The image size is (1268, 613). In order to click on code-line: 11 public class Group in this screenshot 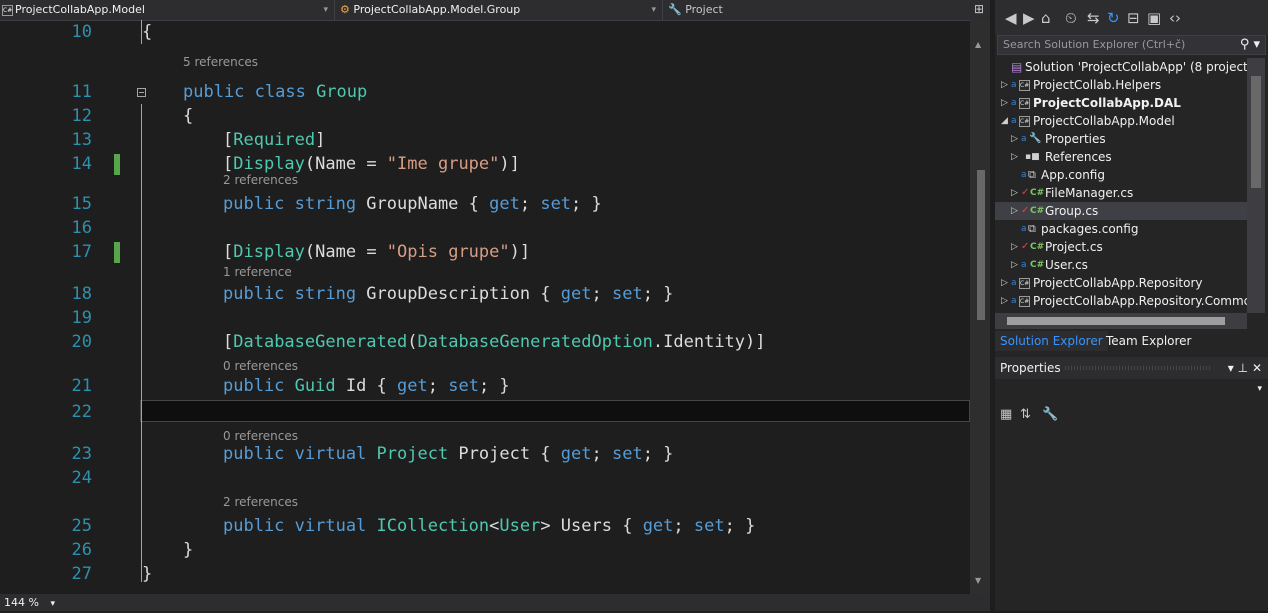, I will do `click(485, 92)`.